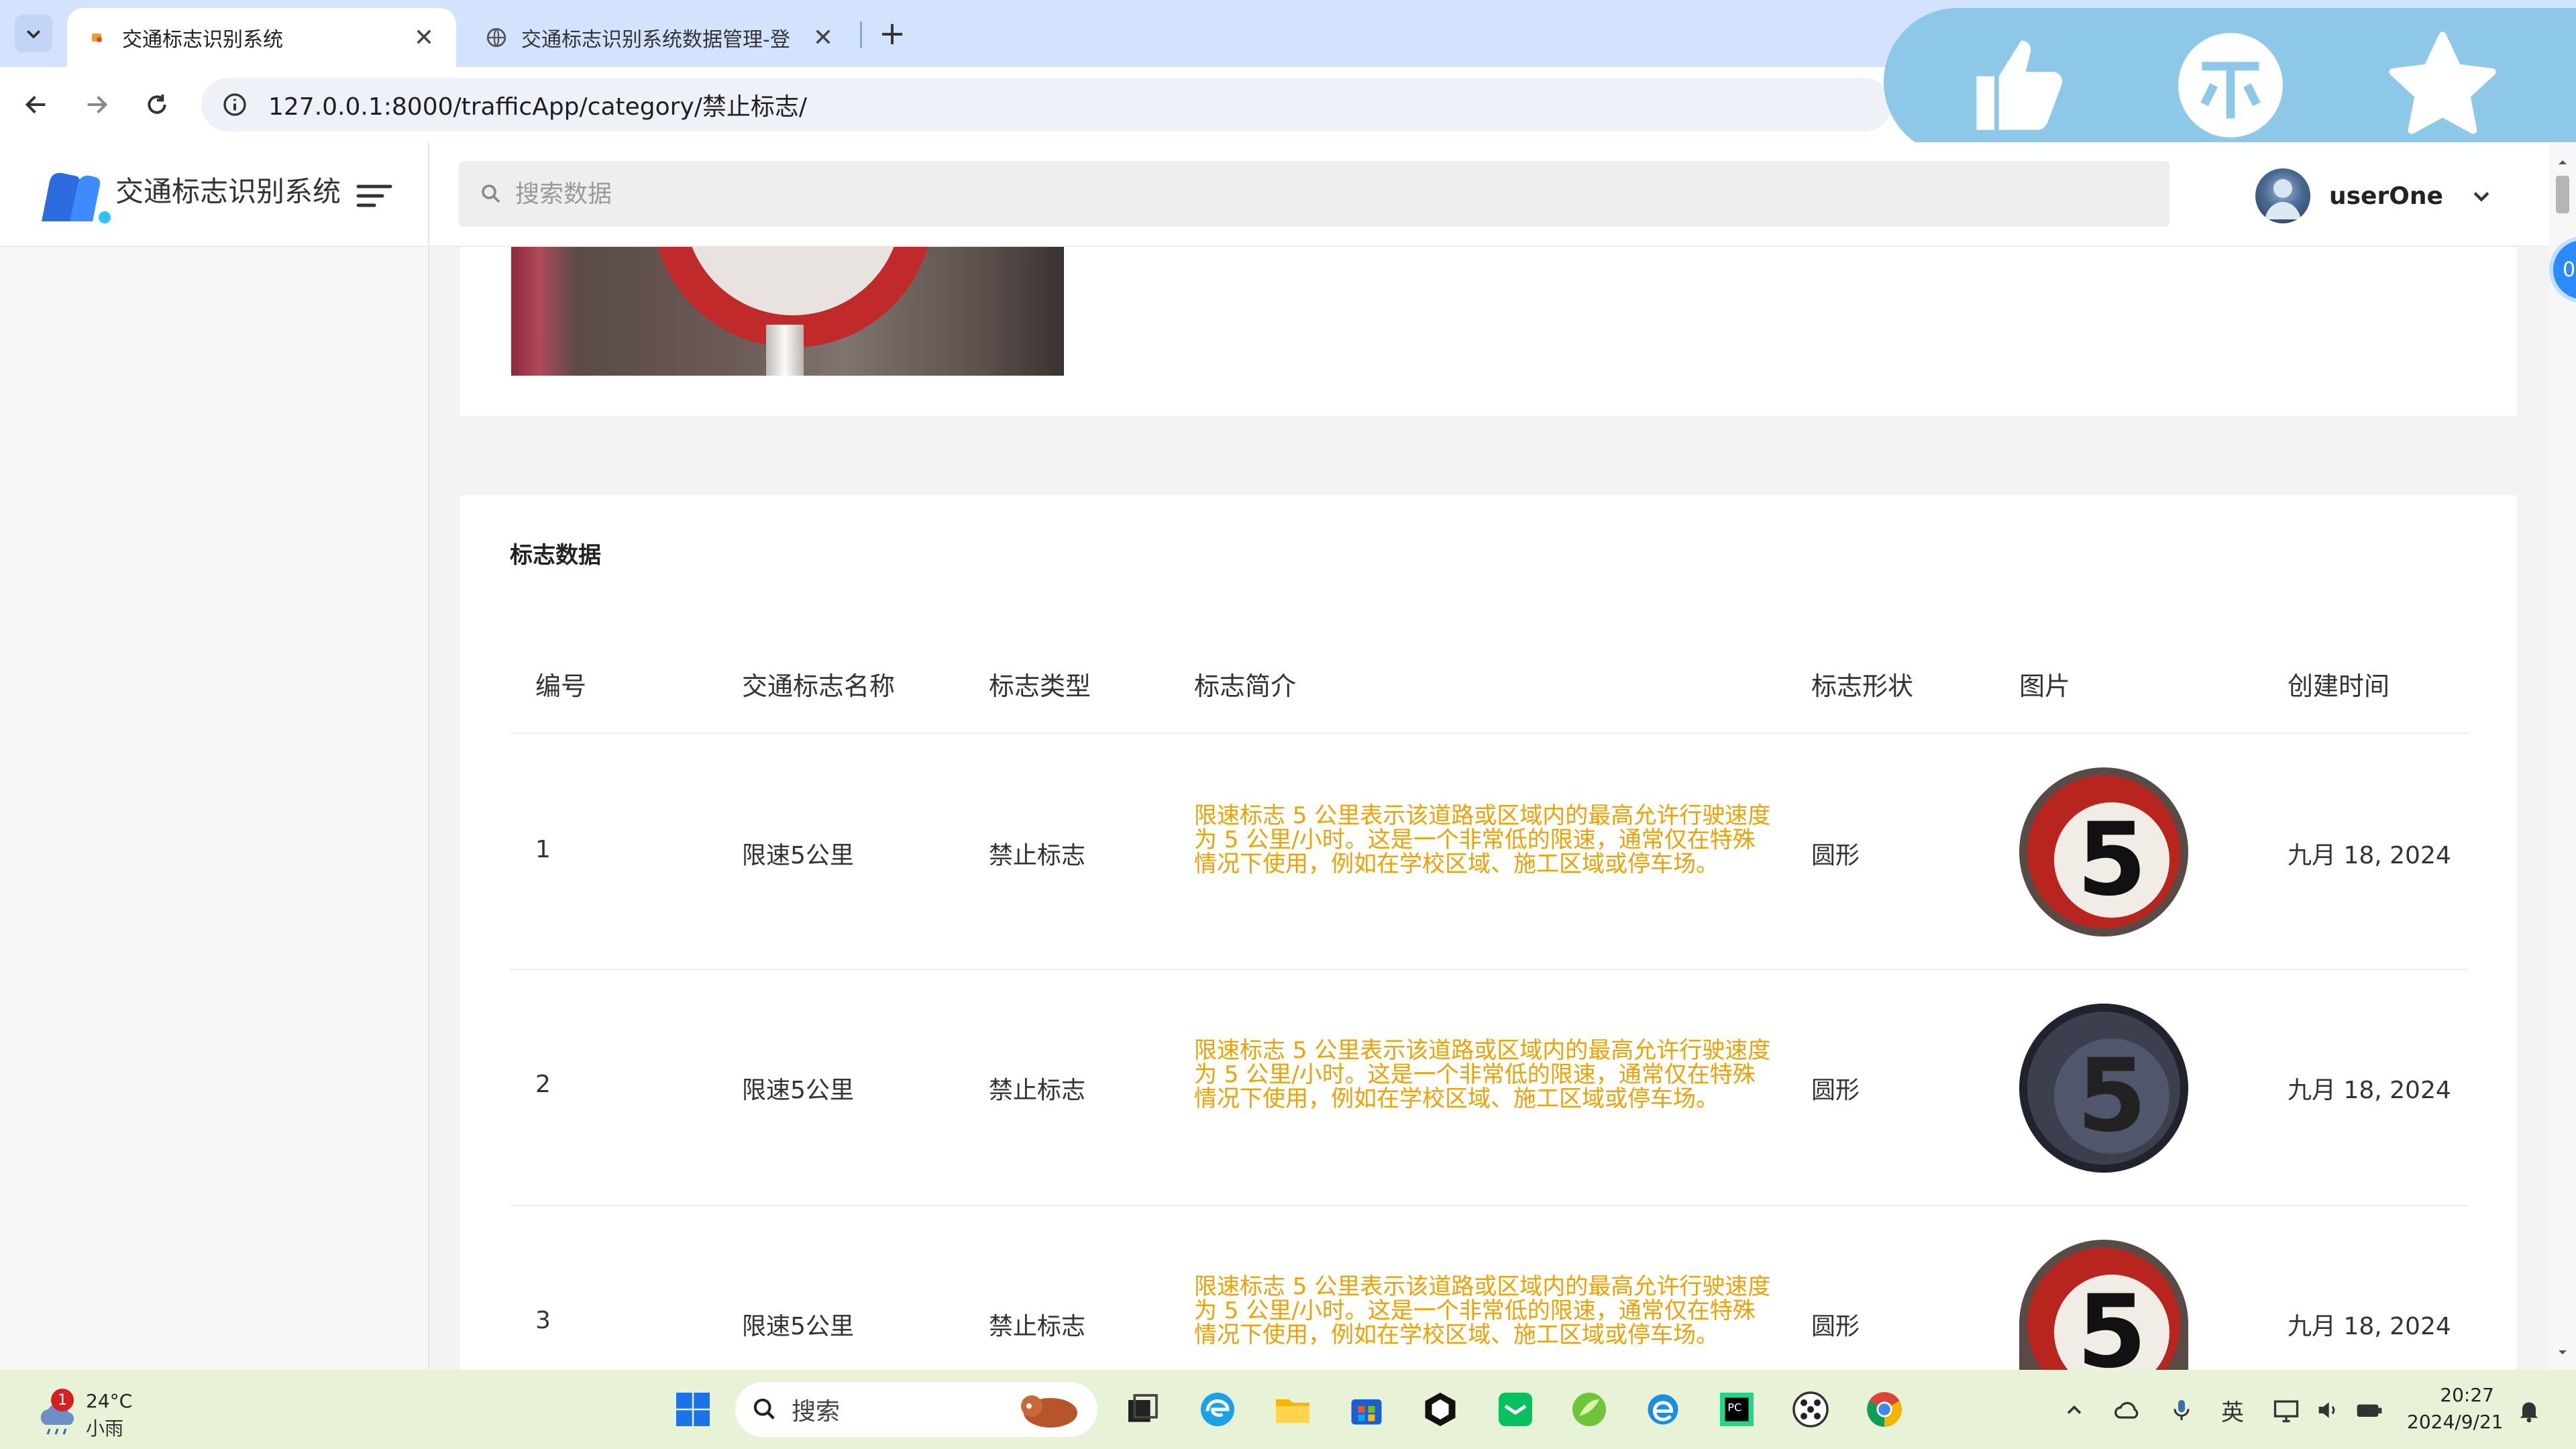 Image resolution: width=2576 pixels, height=1449 pixels. I want to click on tab-list-button, so click(33, 33).